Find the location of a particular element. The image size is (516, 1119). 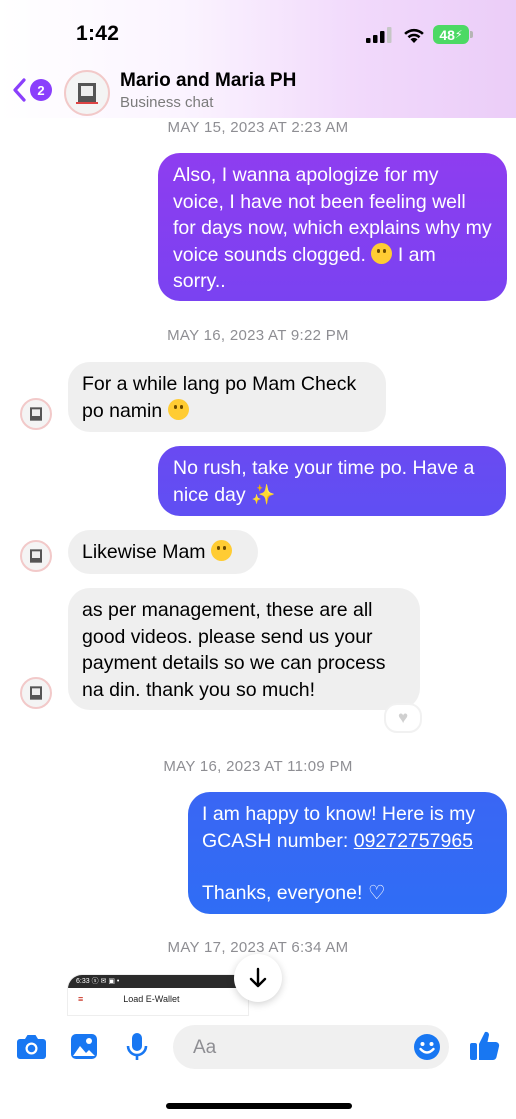

sparkles-emoji-icon: ✨ is located at coordinates (263, 494).